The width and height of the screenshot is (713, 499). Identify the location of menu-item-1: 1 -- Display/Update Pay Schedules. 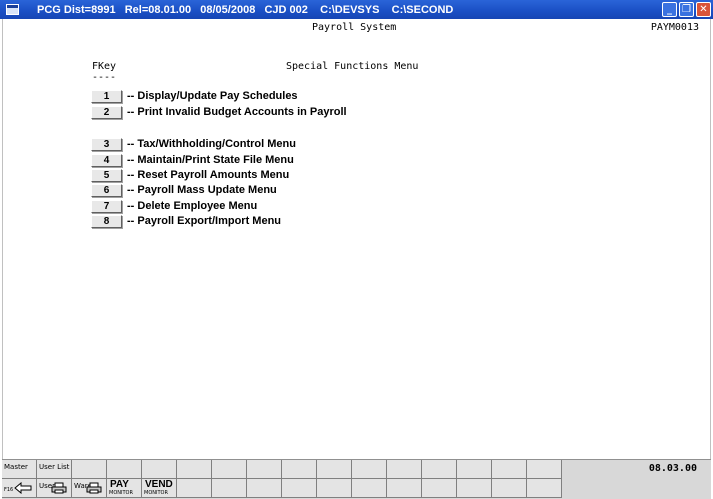
(194, 96).